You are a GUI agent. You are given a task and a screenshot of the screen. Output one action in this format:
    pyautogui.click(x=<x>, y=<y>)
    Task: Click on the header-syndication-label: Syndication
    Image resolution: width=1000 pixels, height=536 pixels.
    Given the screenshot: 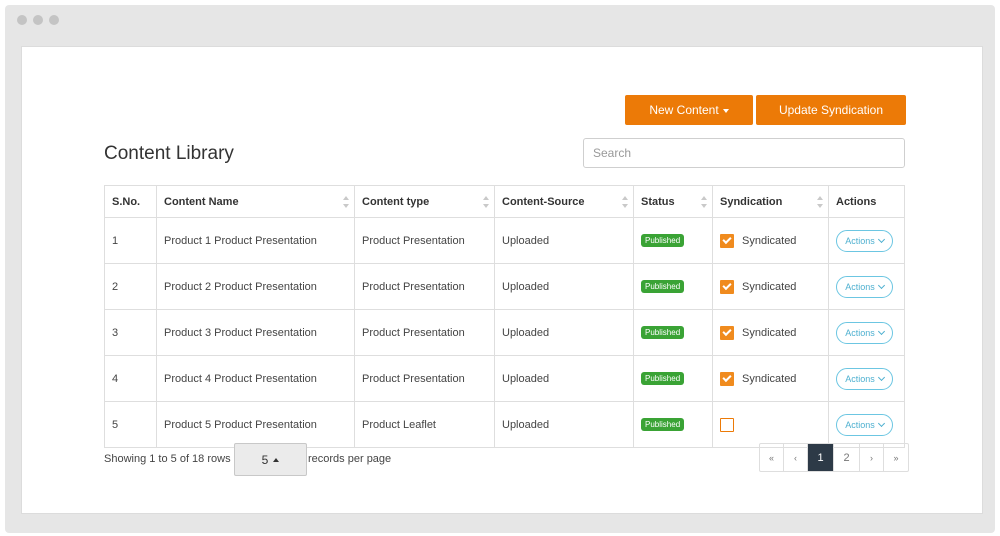 What is the action you would take?
    pyautogui.click(x=751, y=201)
    